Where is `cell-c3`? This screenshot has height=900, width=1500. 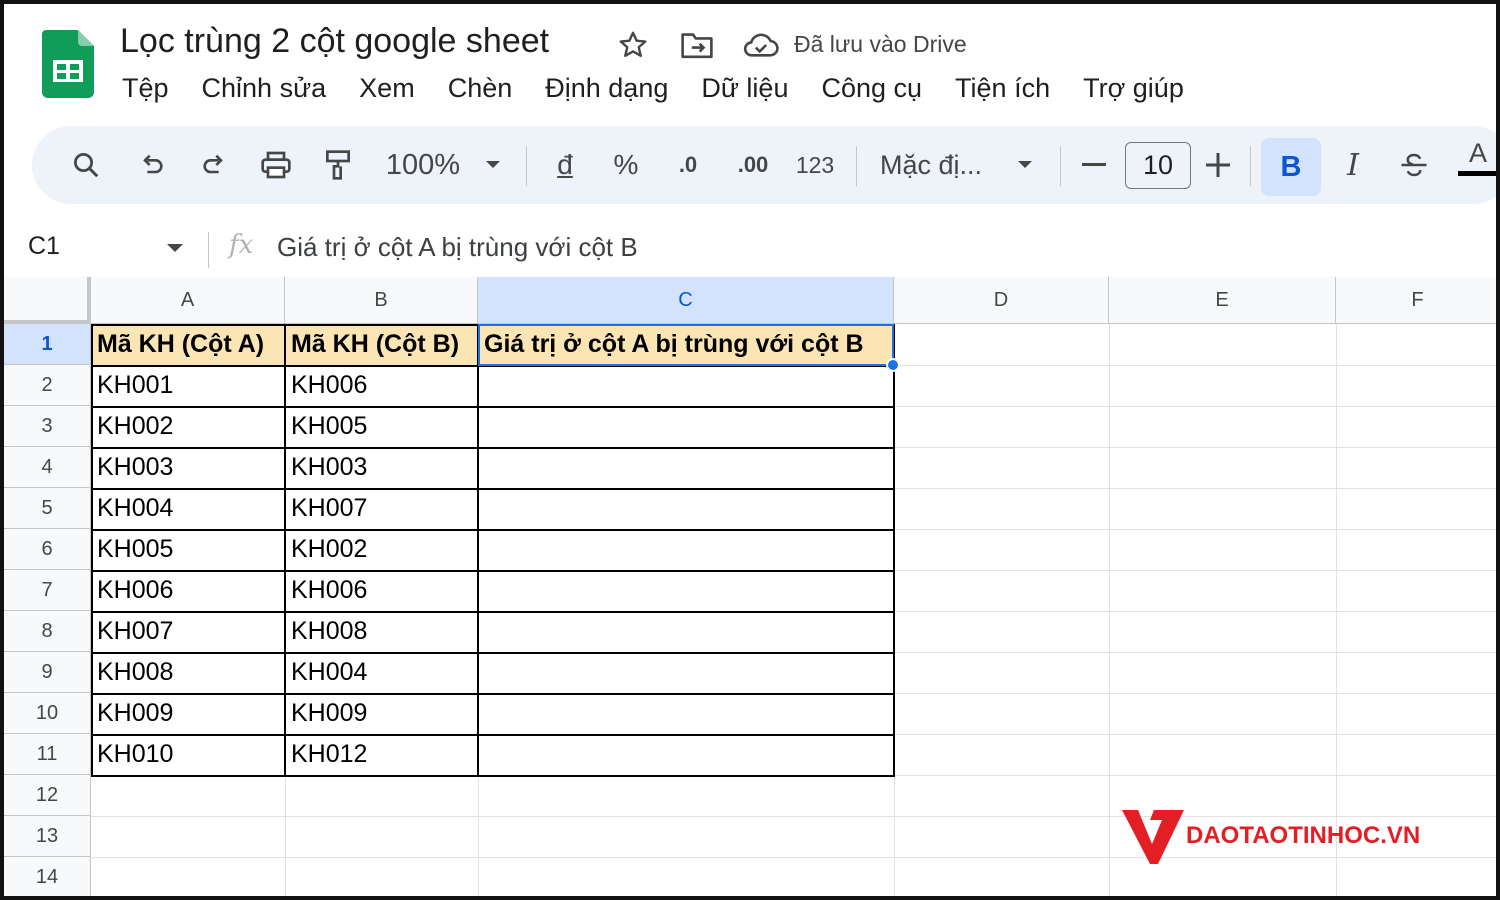 cell-c3 is located at coordinates (686, 426).